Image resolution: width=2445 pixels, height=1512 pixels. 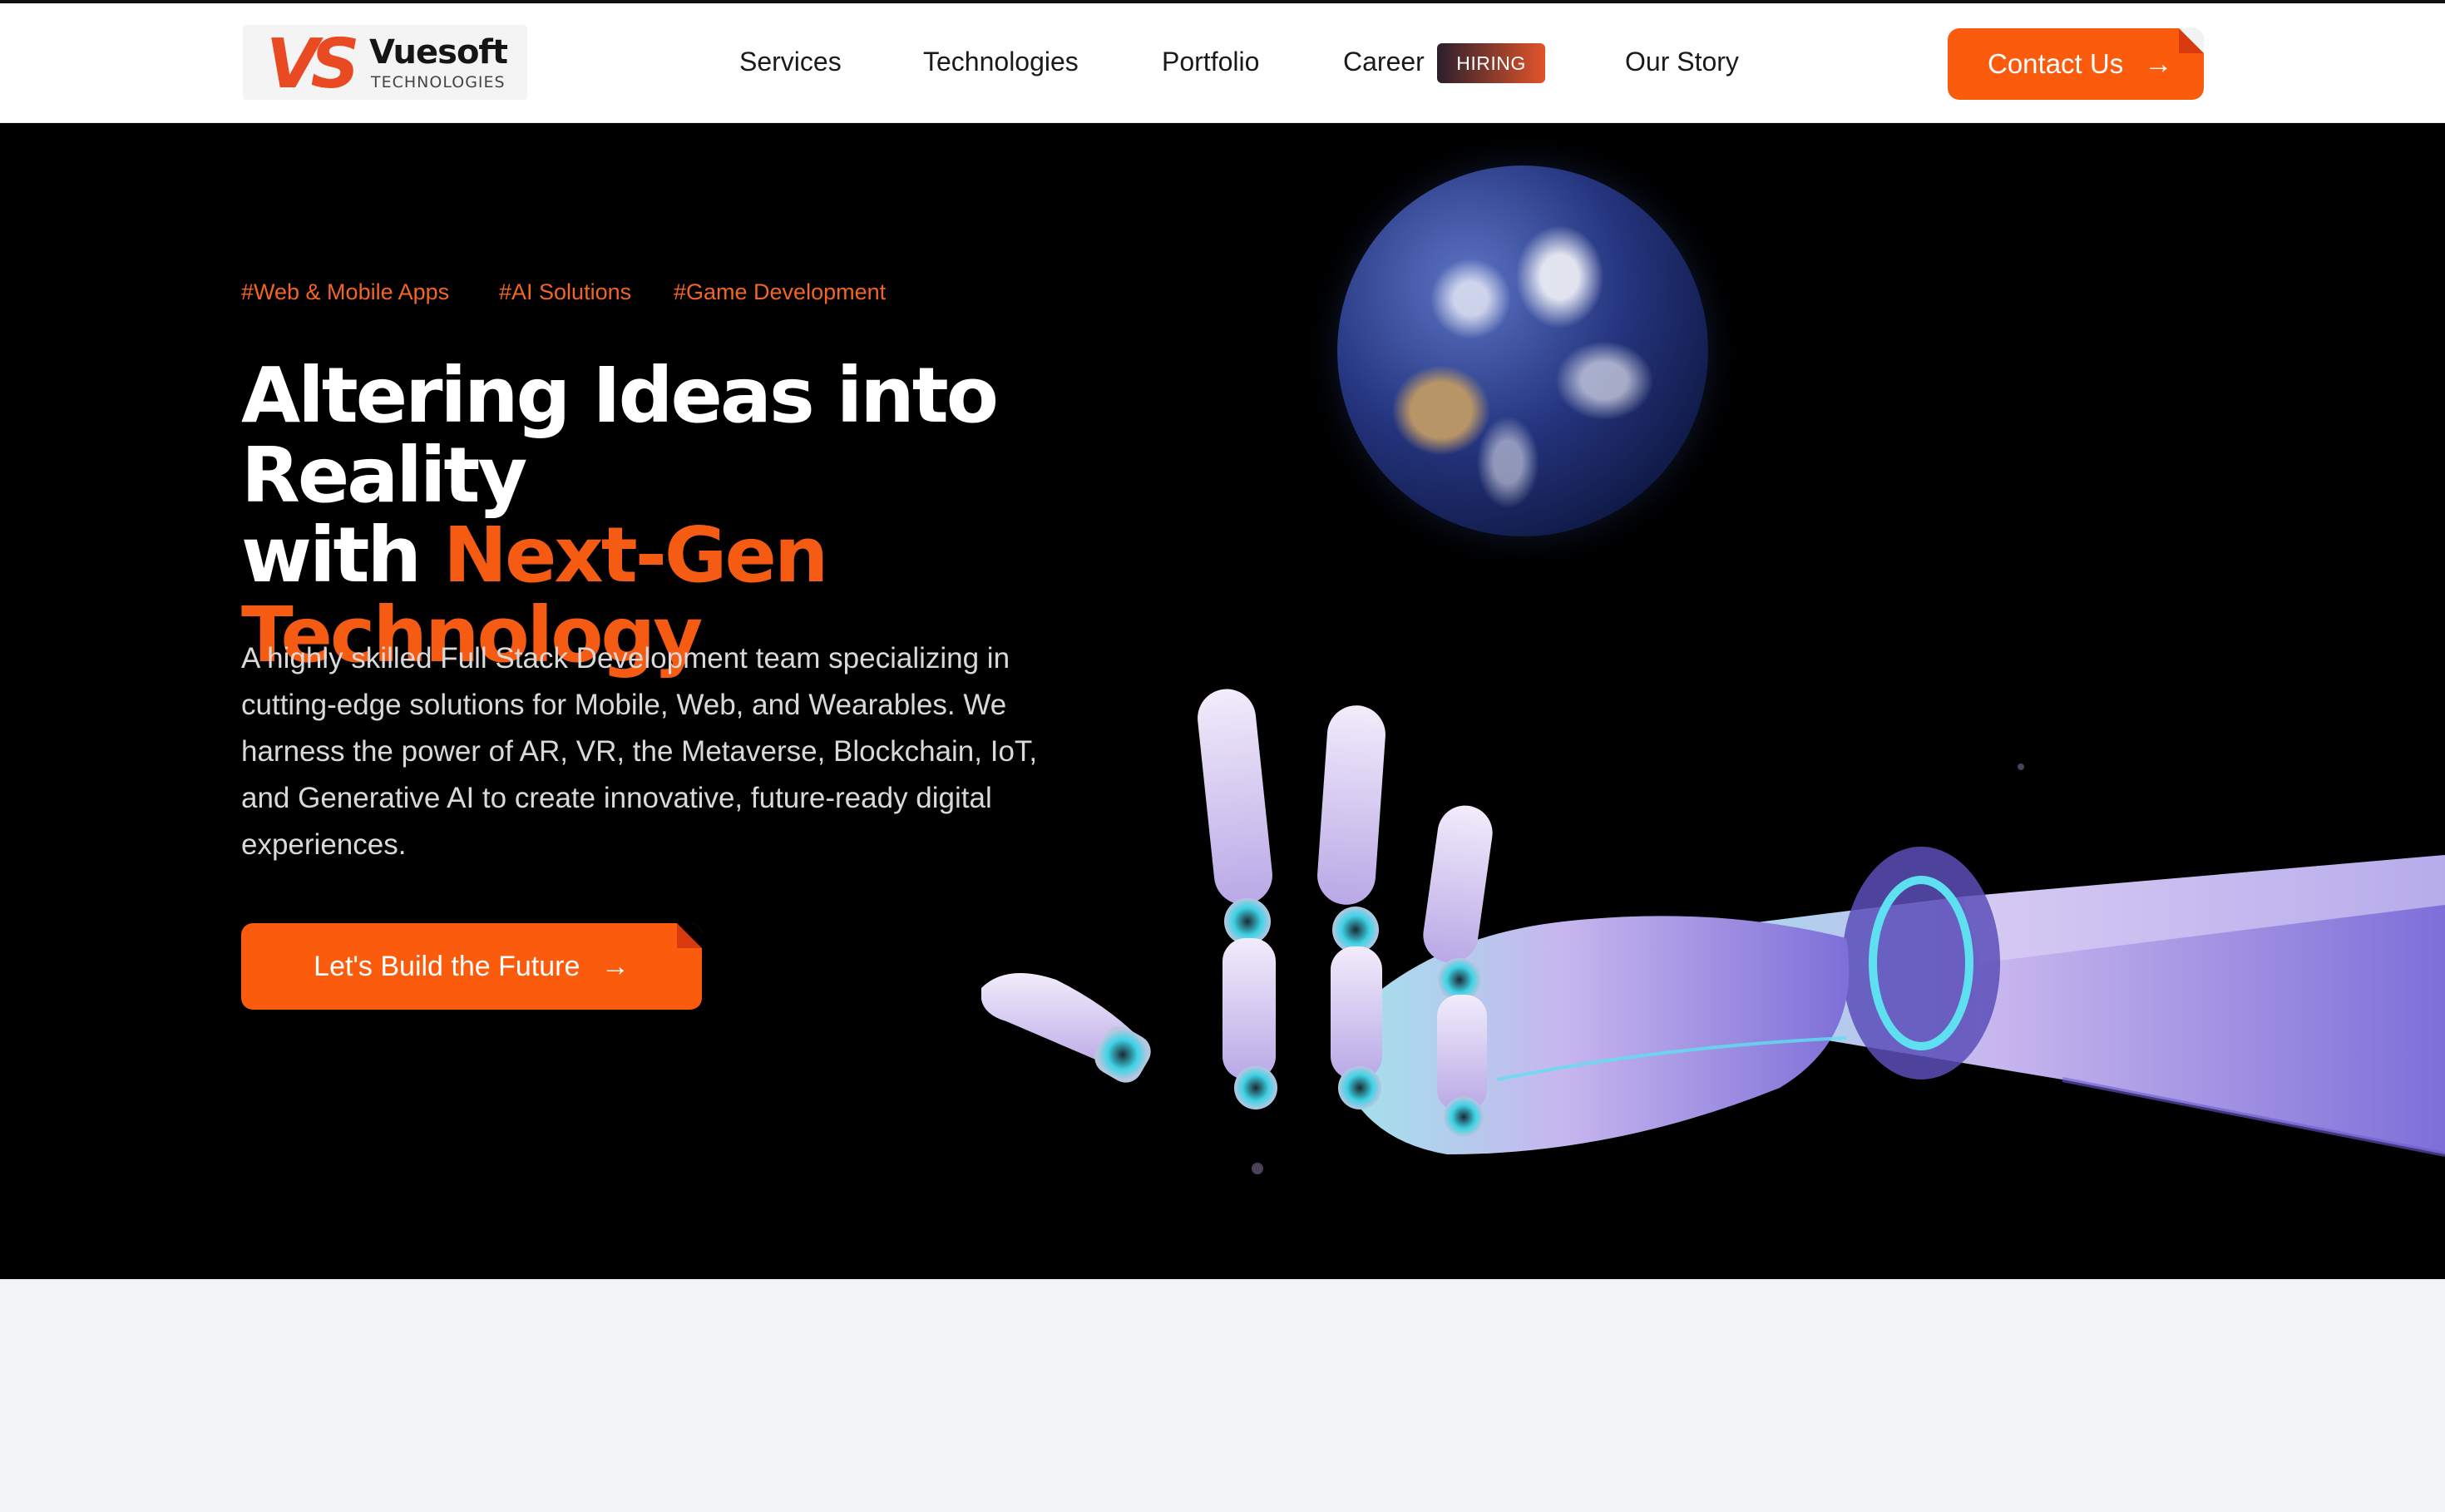 What do you see at coordinates (438, 82) in the screenshot?
I see `logo-subtitle: TECHNOLOGIES` at bounding box center [438, 82].